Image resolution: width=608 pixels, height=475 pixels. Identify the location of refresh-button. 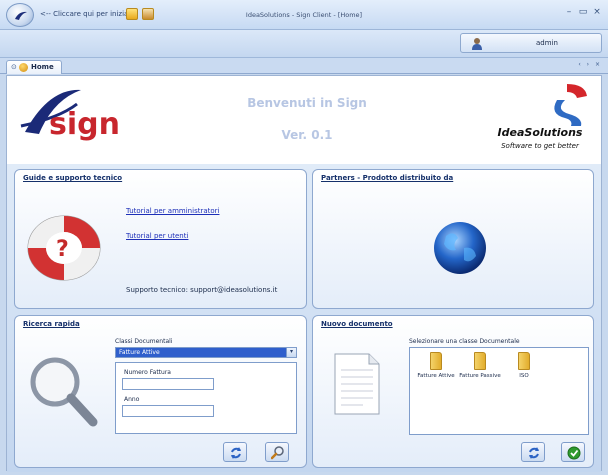
(235, 452).